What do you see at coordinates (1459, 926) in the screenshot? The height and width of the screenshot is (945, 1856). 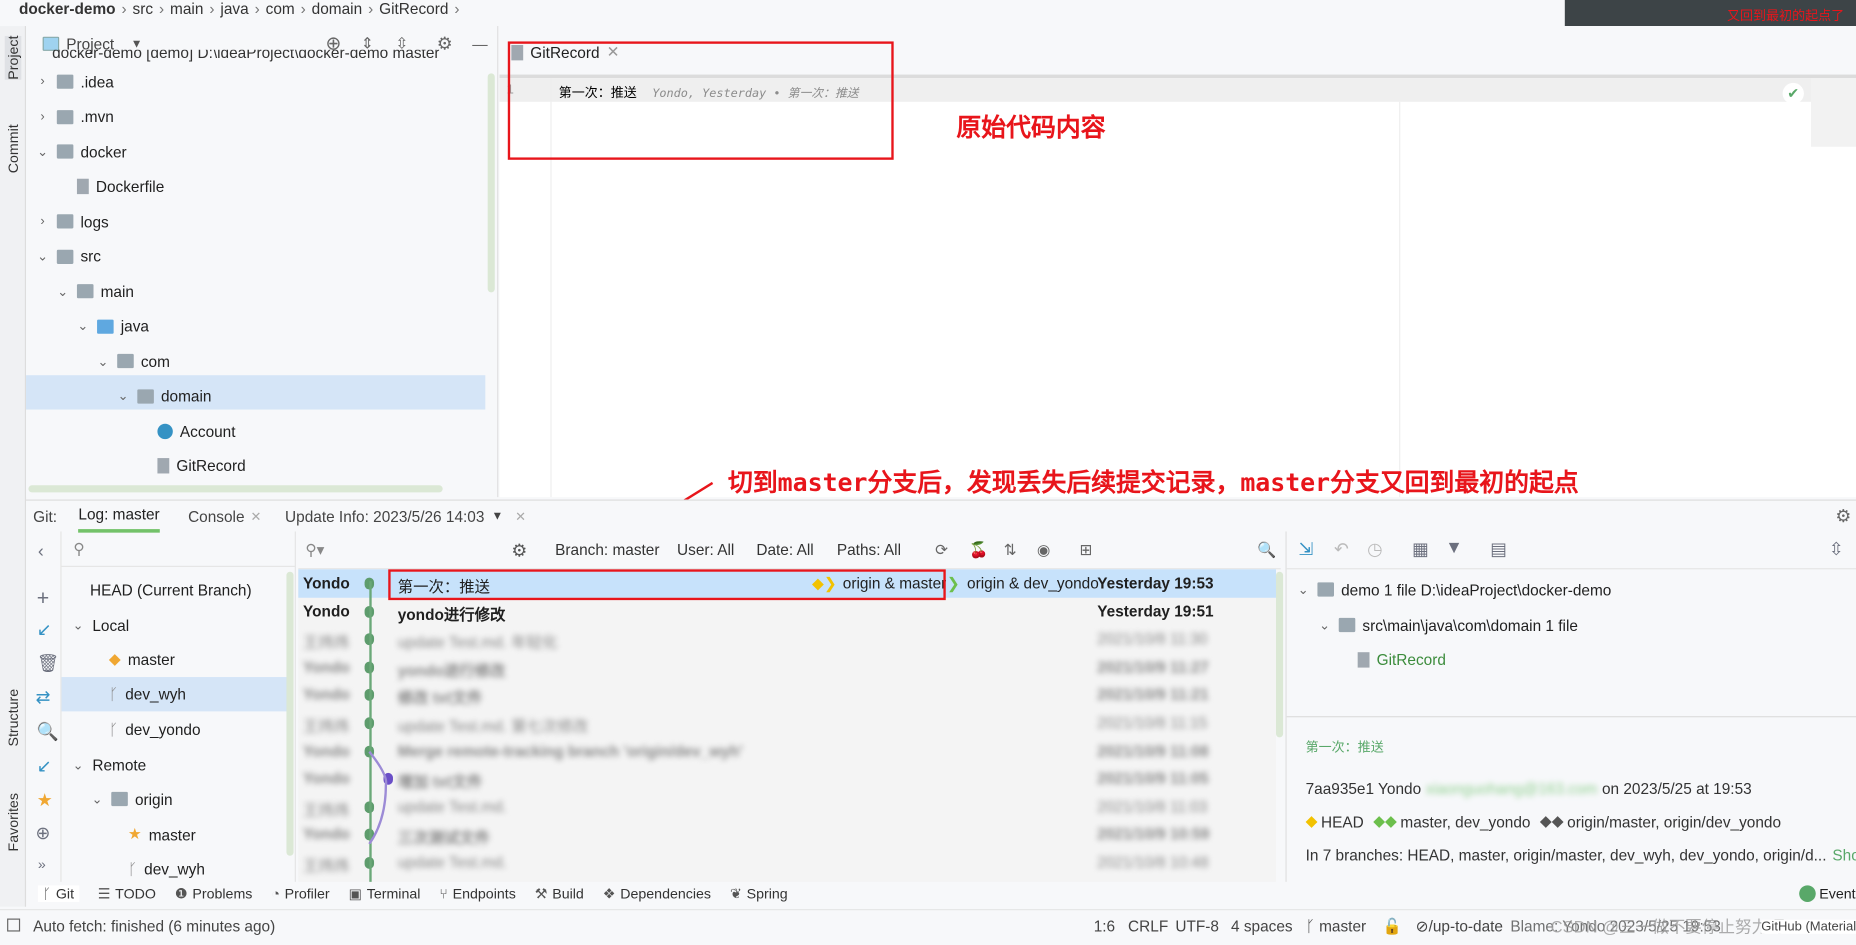 I see `uptodate-status: ⊘/up-to-date` at bounding box center [1459, 926].